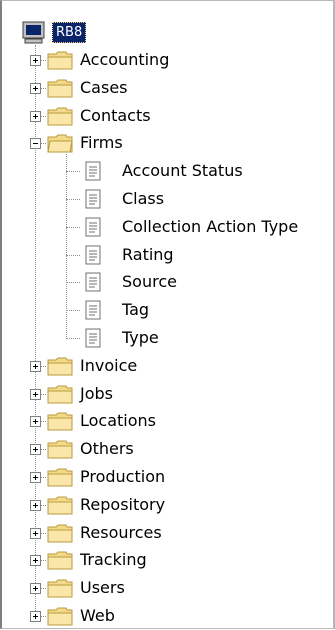 The width and height of the screenshot is (335, 630). Describe the element at coordinates (104, 87) in the screenshot. I see `tree-node-label: Cases` at that location.